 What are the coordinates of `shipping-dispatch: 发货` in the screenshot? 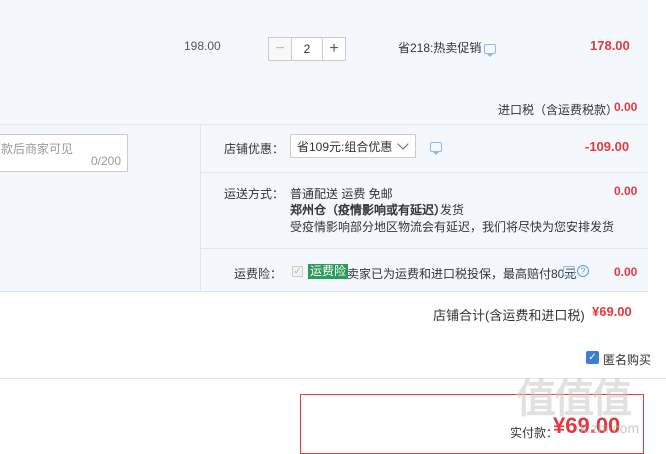 It's located at (452, 210).